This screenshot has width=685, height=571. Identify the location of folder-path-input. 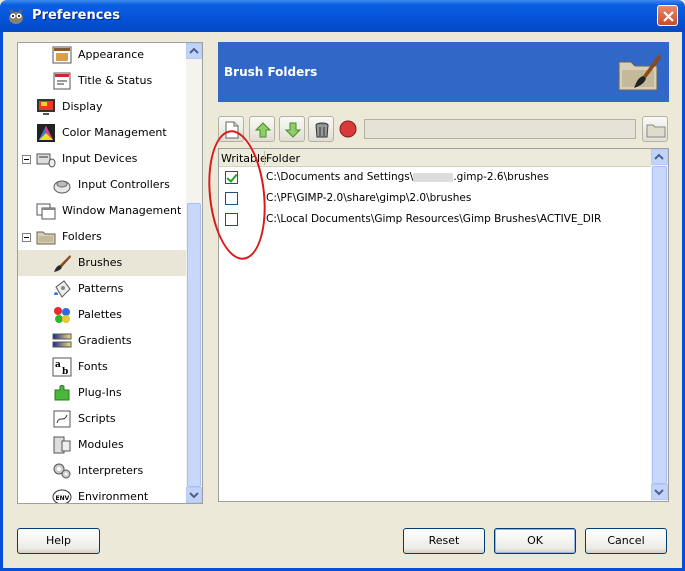
(500, 129).